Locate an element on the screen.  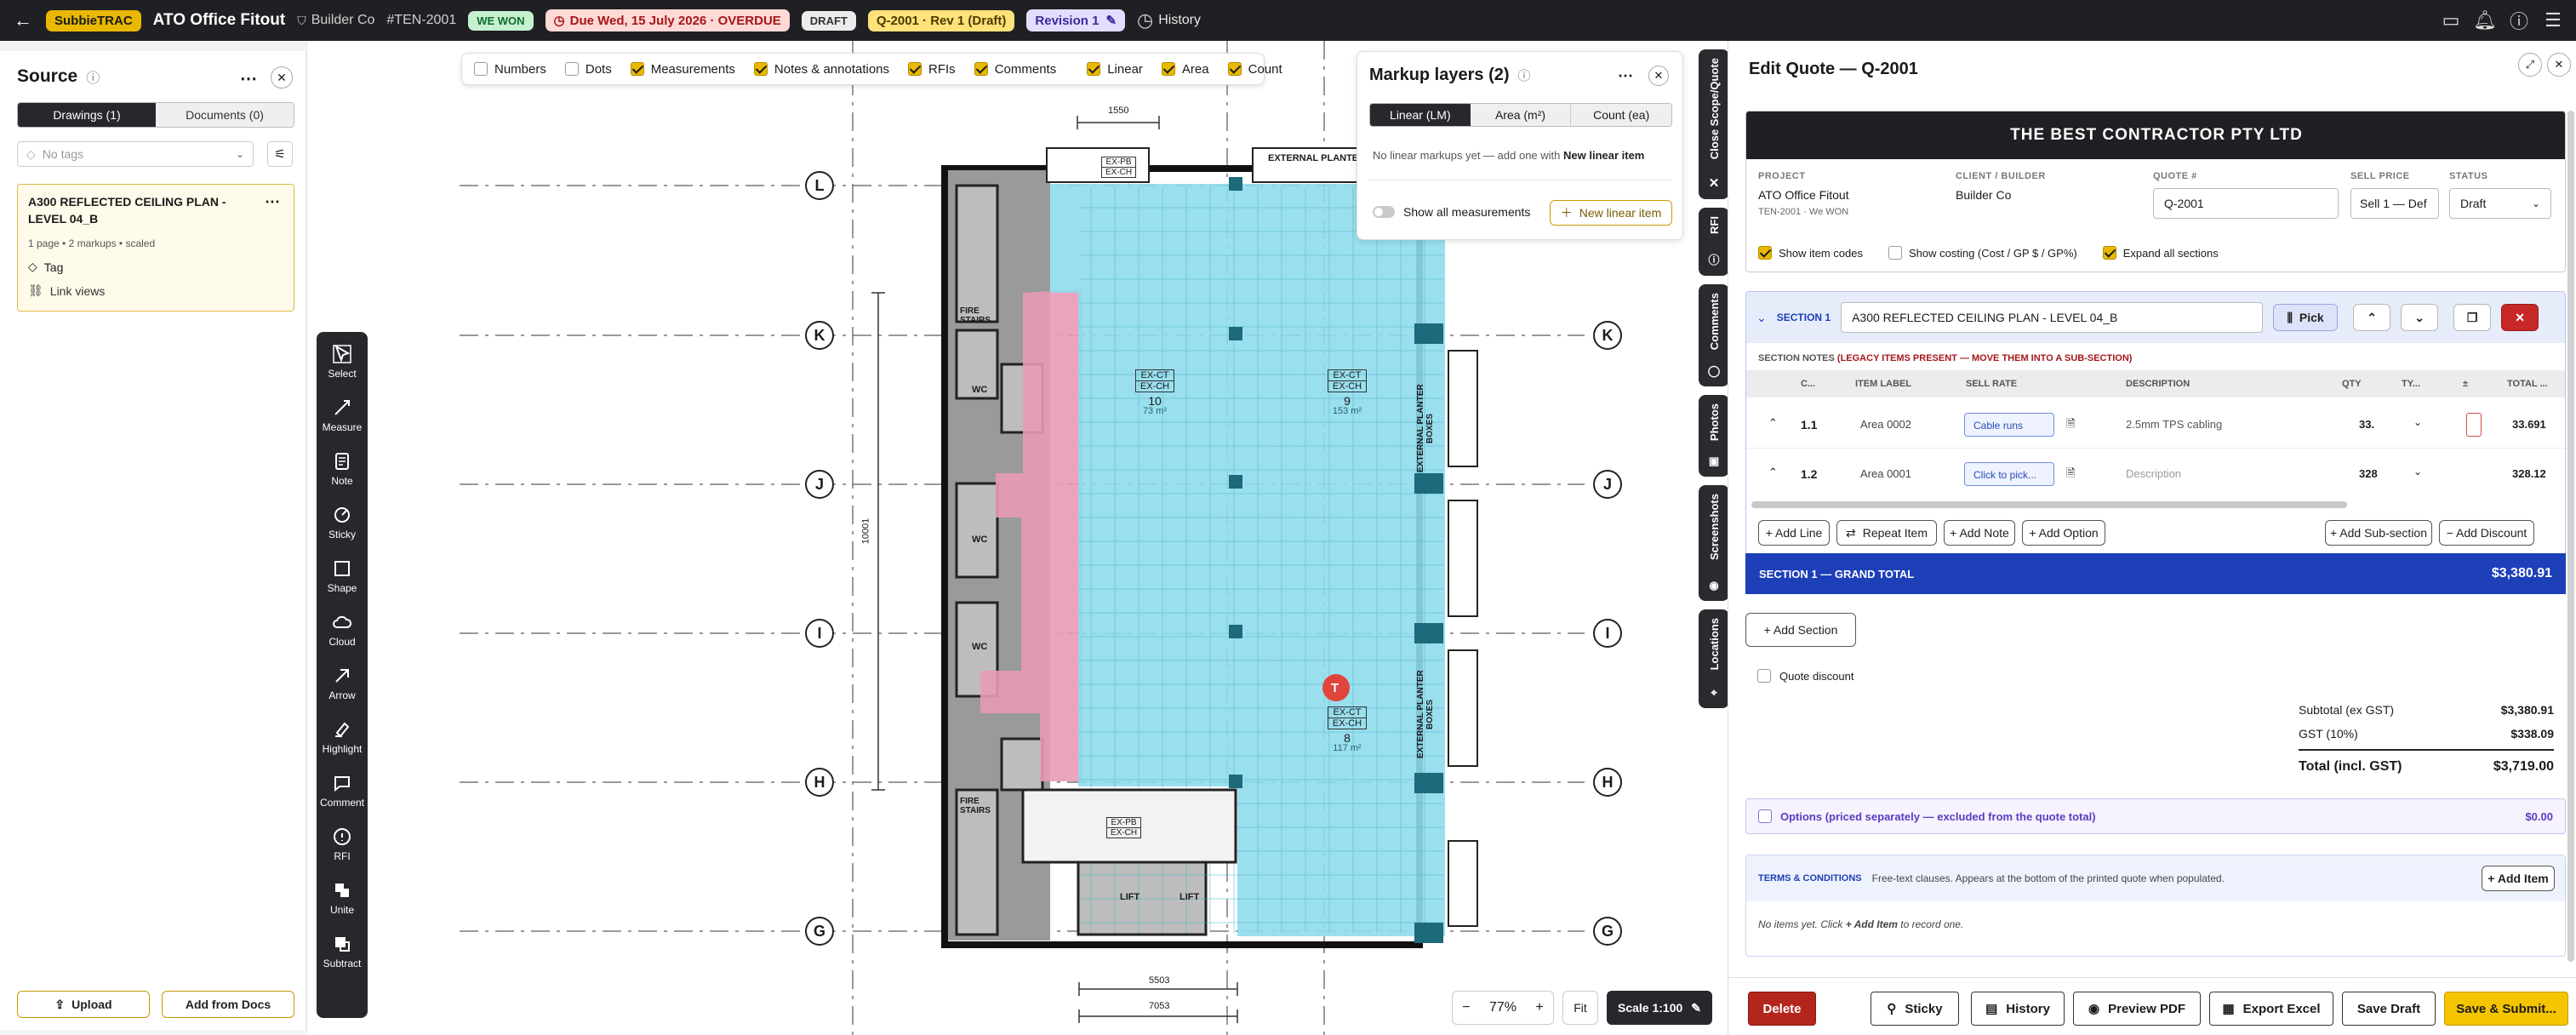
menu-icon: ☰ is located at coordinates (2553, 20).